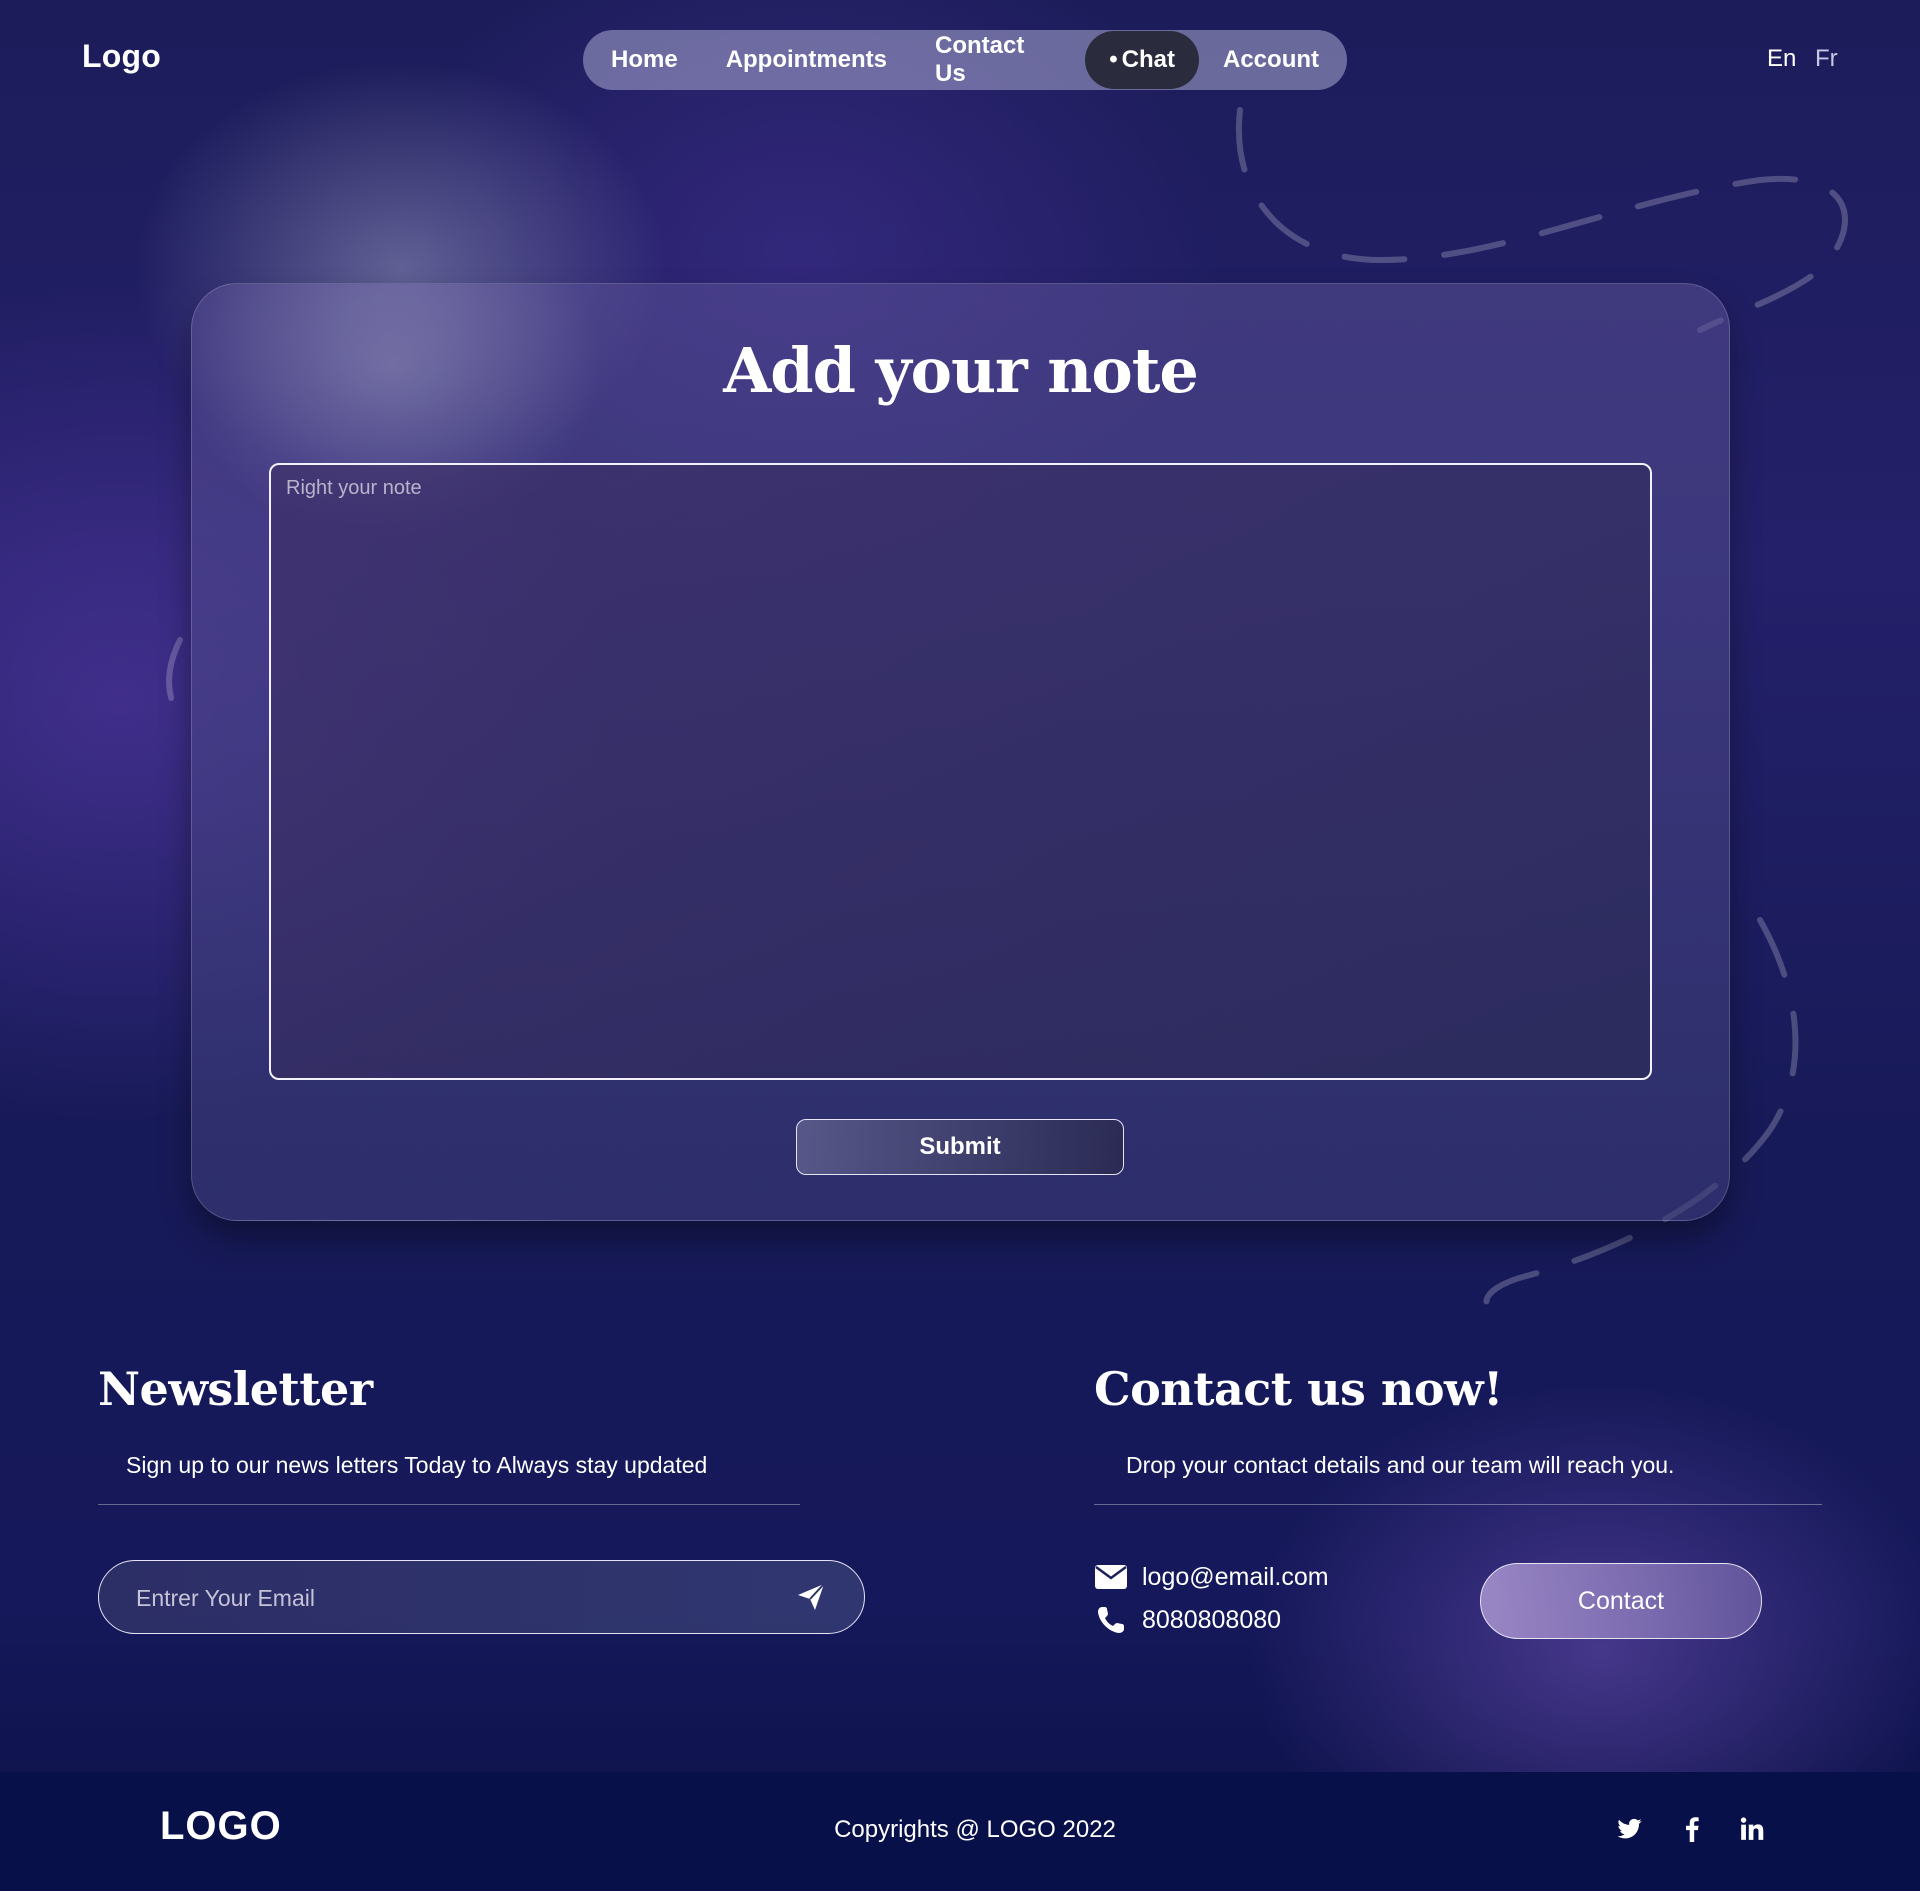 The image size is (1920, 1891). I want to click on newsletter-title: Newsletter, so click(235, 1389).